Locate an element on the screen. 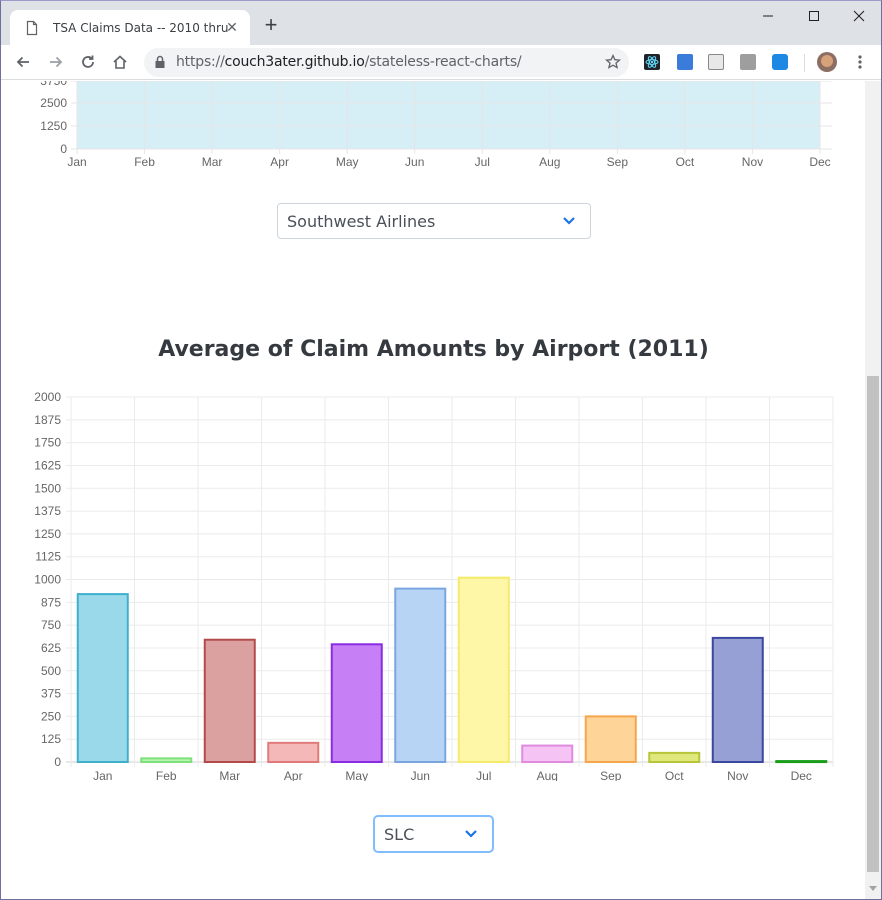  profile-avatar is located at coordinates (827, 62).